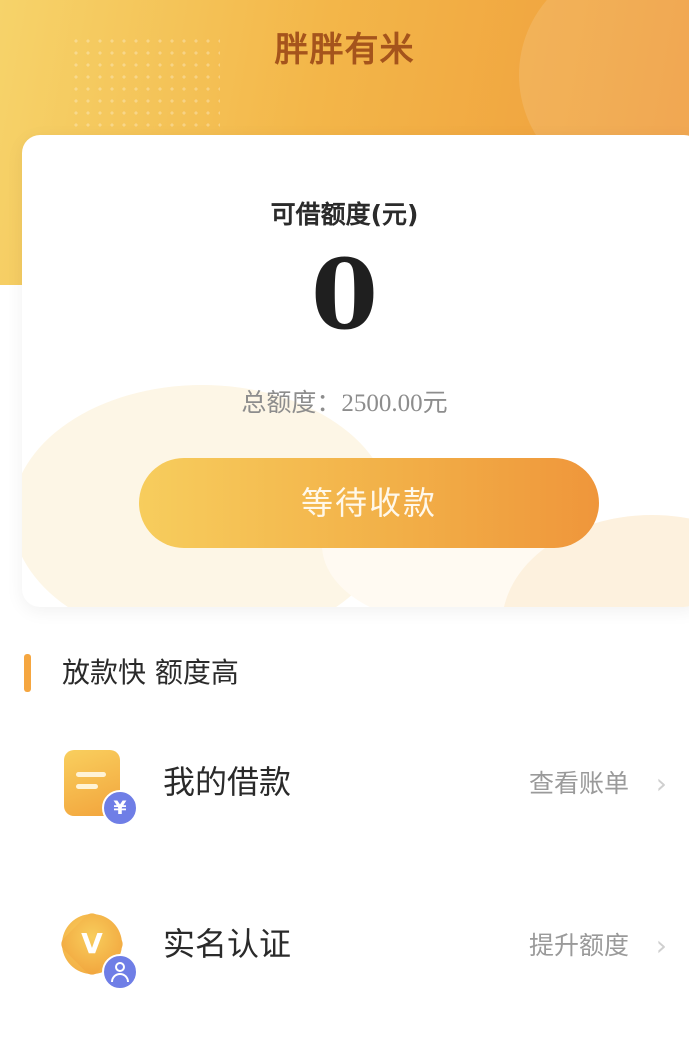 The image size is (689, 1061). What do you see at coordinates (344, 780) in the screenshot?
I see `menu-item-my-loans: ¥ 我的借款 查看账单 ›` at bounding box center [344, 780].